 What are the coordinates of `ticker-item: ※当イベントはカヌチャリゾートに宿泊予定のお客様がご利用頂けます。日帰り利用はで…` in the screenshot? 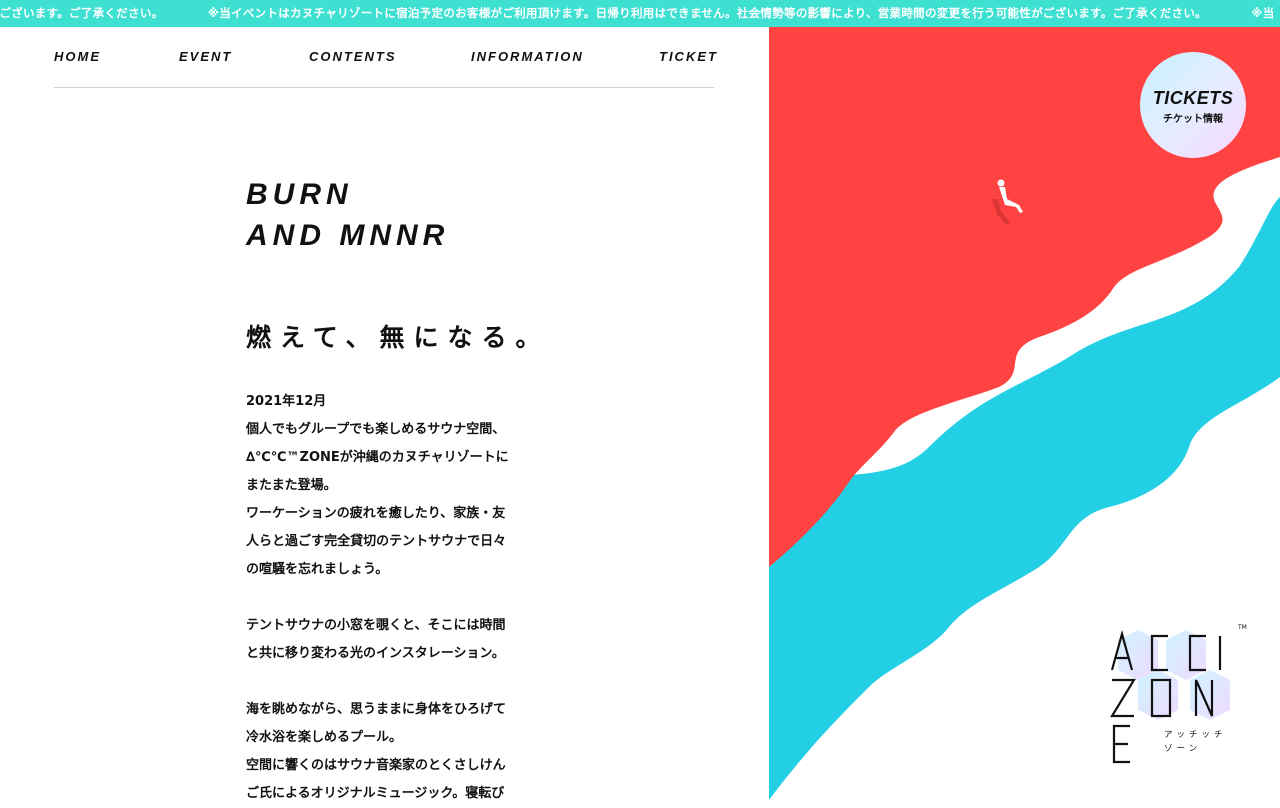 It's located at (707, 13).